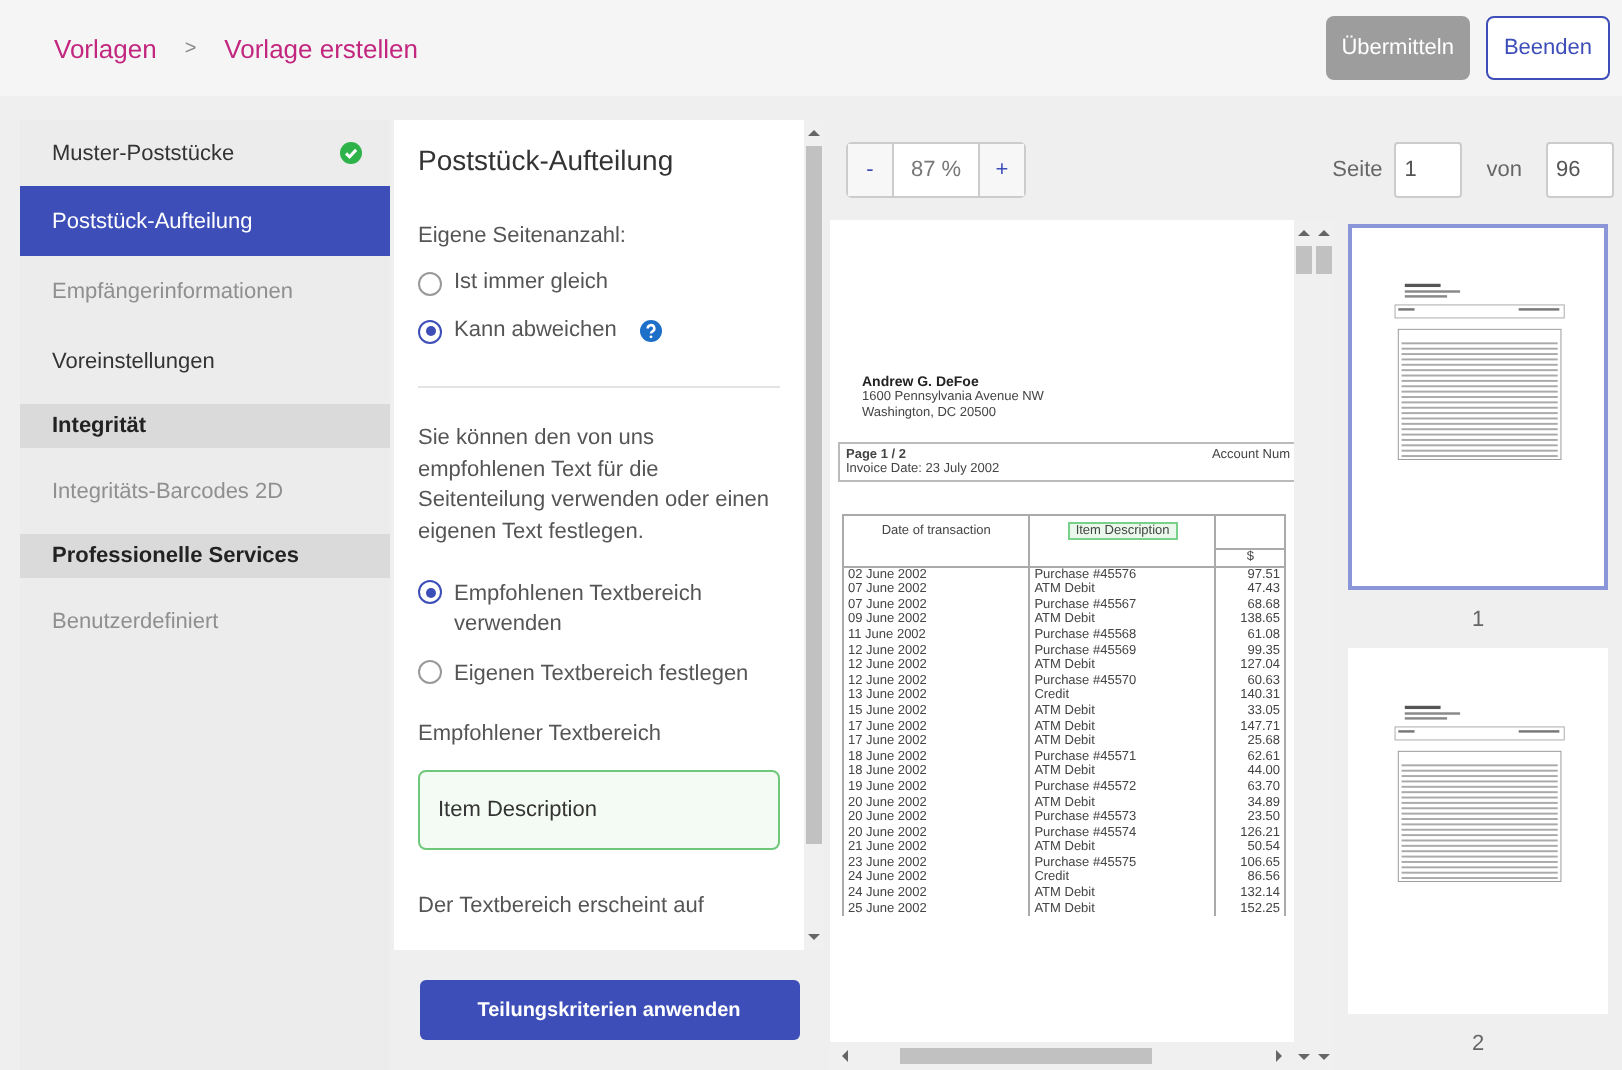 The height and width of the screenshot is (1070, 1622). Describe the element at coordinates (1547, 48) in the screenshot. I see `finish-button: Beenden` at that location.